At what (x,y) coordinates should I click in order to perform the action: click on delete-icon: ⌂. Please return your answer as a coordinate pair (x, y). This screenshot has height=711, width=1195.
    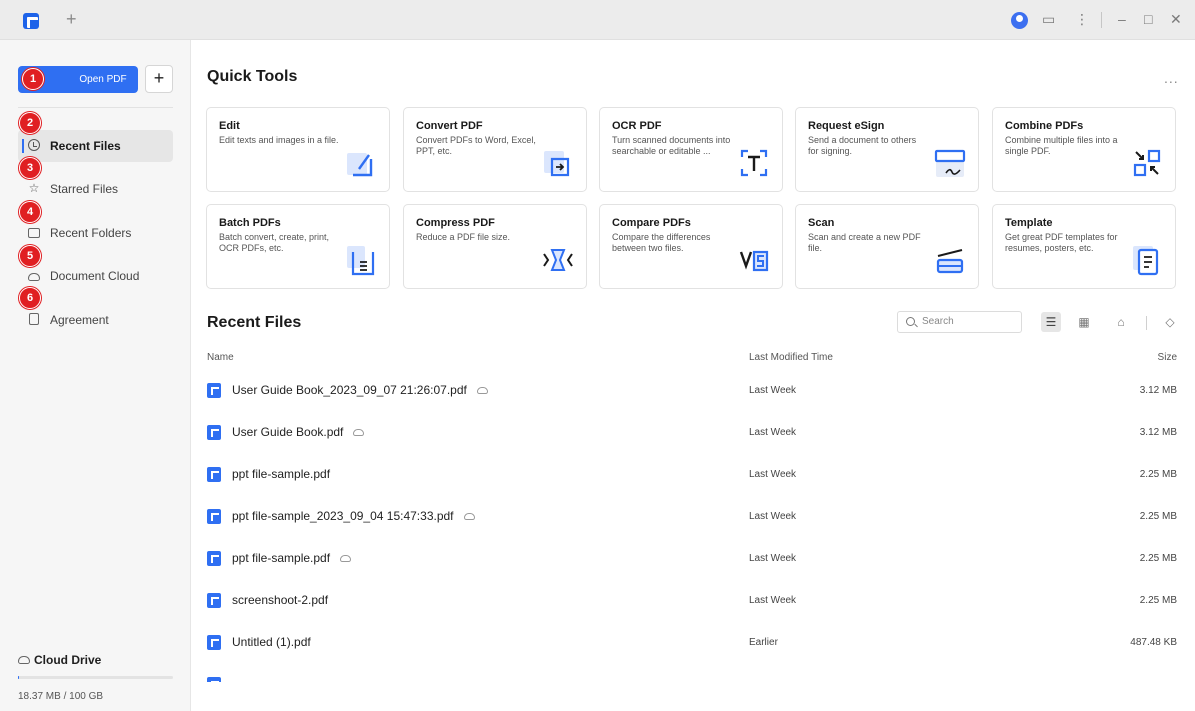
    Looking at the image, I should click on (1121, 322).